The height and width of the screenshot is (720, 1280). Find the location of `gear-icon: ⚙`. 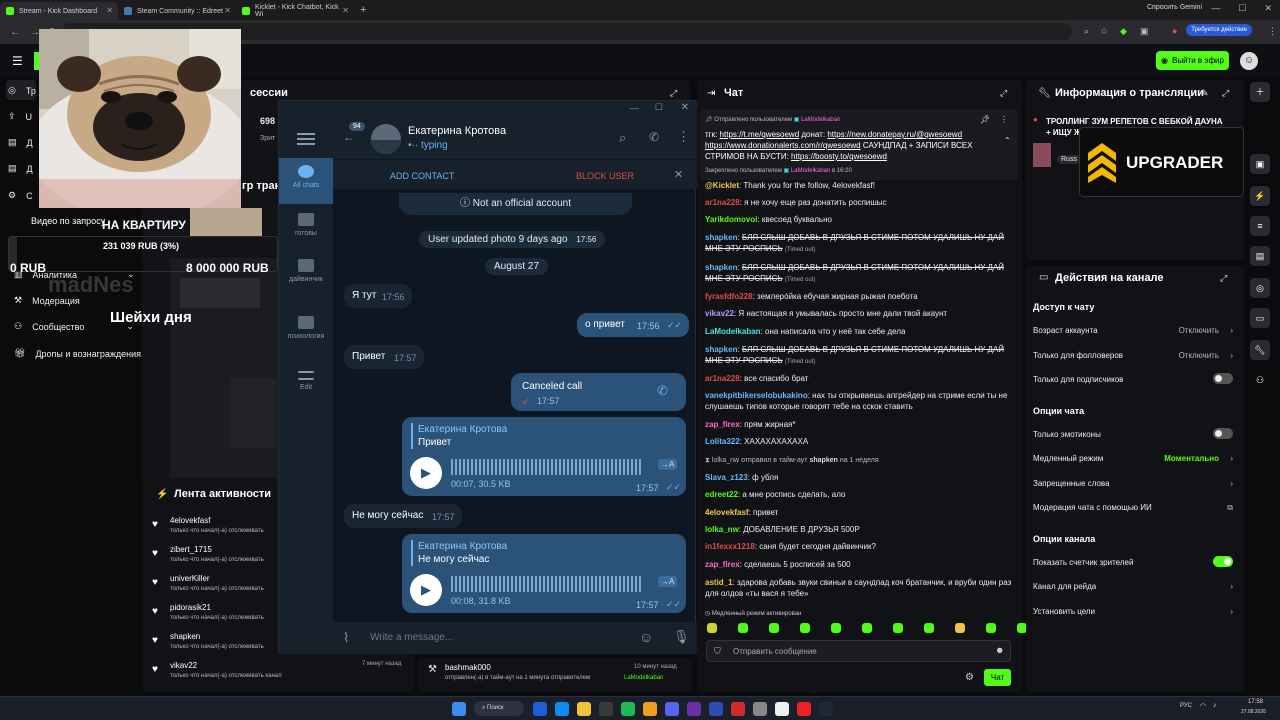

gear-icon: ⚙ is located at coordinates (969, 677).